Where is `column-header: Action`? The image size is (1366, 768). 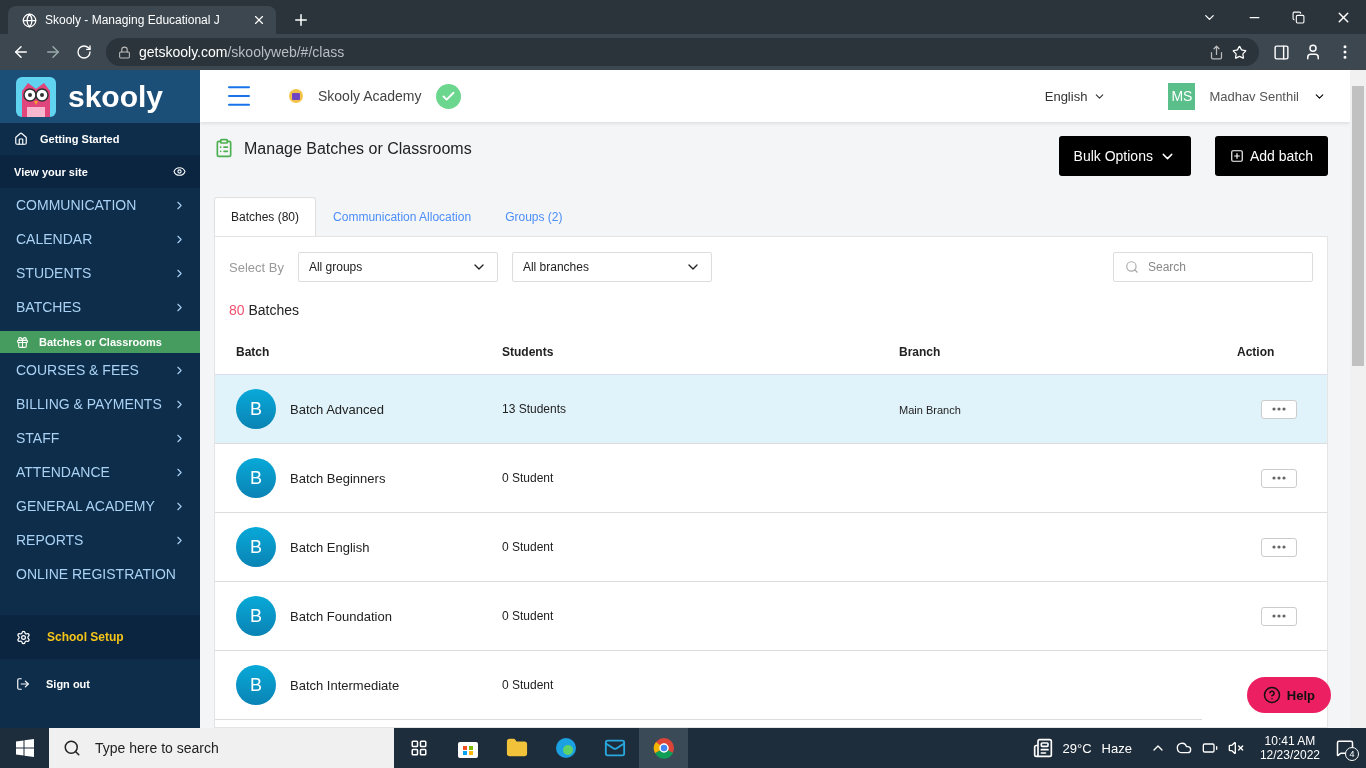
column-header: Action is located at coordinates (1256, 352).